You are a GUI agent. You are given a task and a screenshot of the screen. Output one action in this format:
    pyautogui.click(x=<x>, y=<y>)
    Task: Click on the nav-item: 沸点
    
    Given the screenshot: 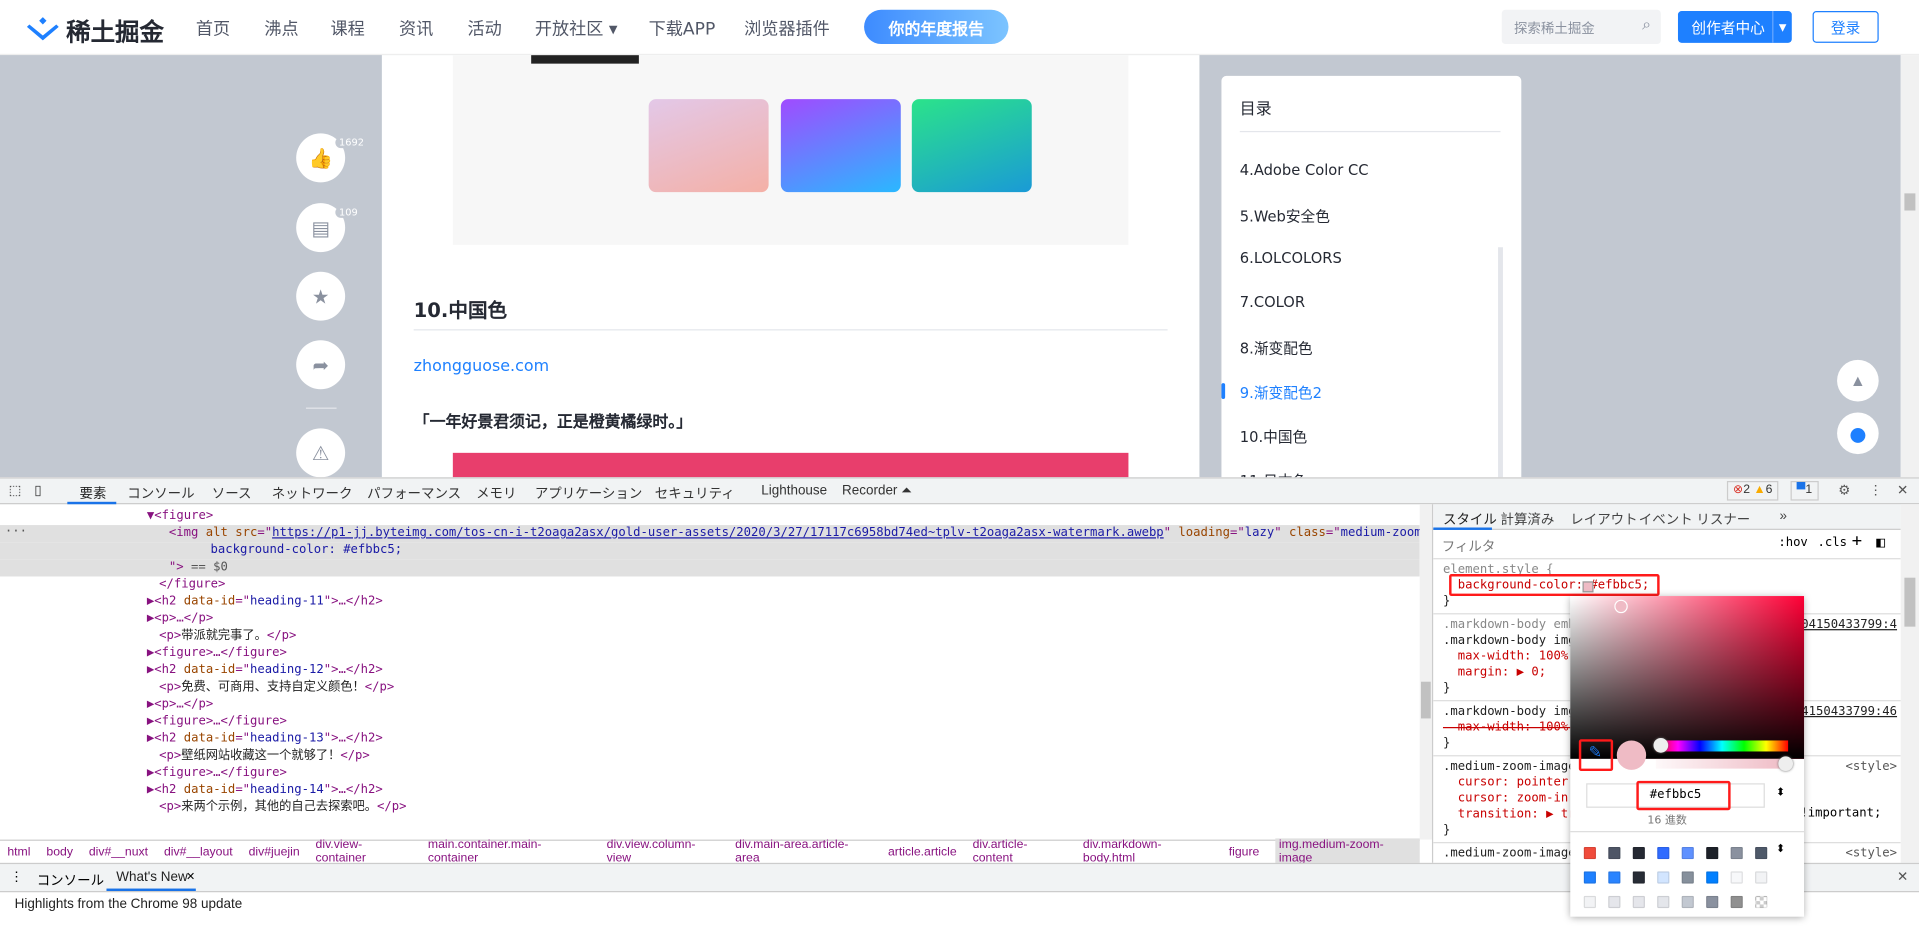 What is the action you would take?
    pyautogui.click(x=281, y=28)
    